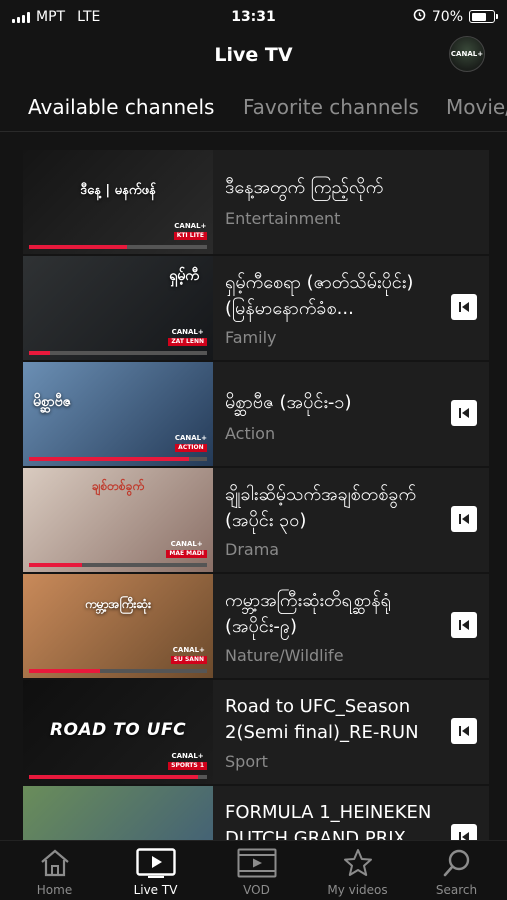 This screenshot has width=507, height=900. I want to click on avatar: CANAL+, so click(467, 54).